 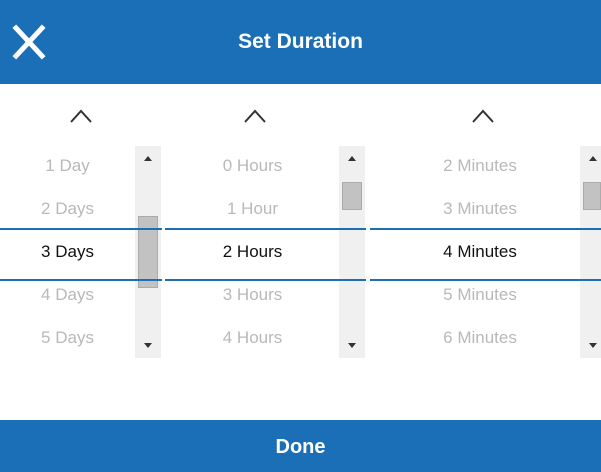 What do you see at coordinates (480, 209) in the screenshot?
I see `minutes-option: 3 Minutes` at bounding box center [480, 209].